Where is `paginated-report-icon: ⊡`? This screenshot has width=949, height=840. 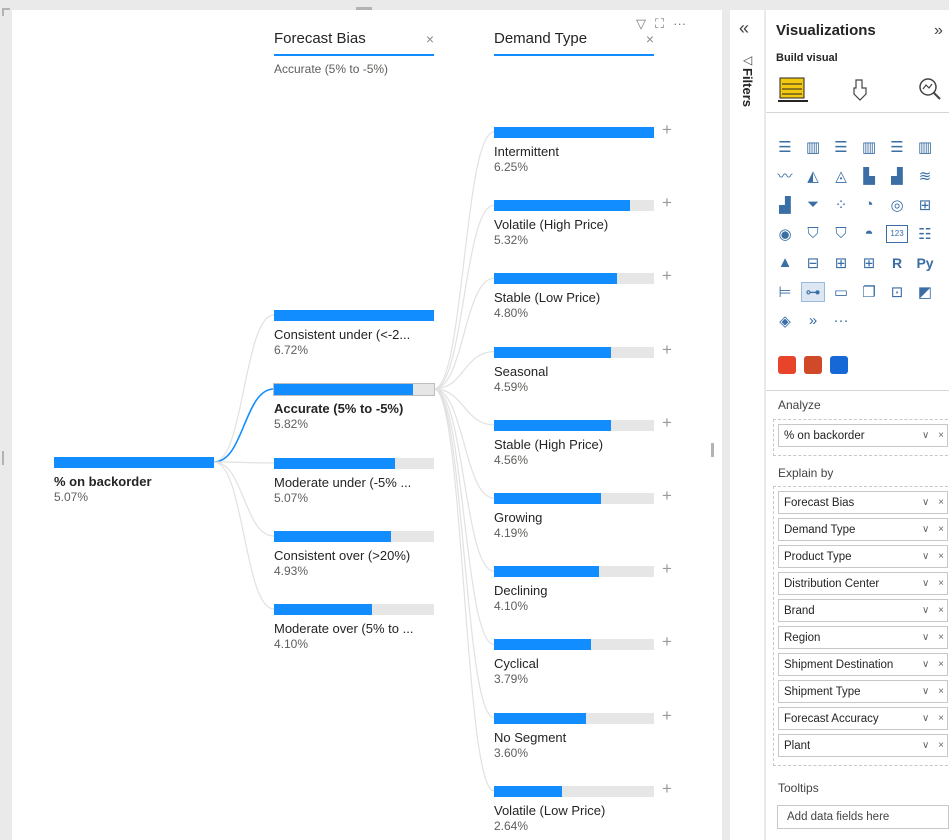
paginated-report-icon: ⊡ is located at coordinates (897, 292).